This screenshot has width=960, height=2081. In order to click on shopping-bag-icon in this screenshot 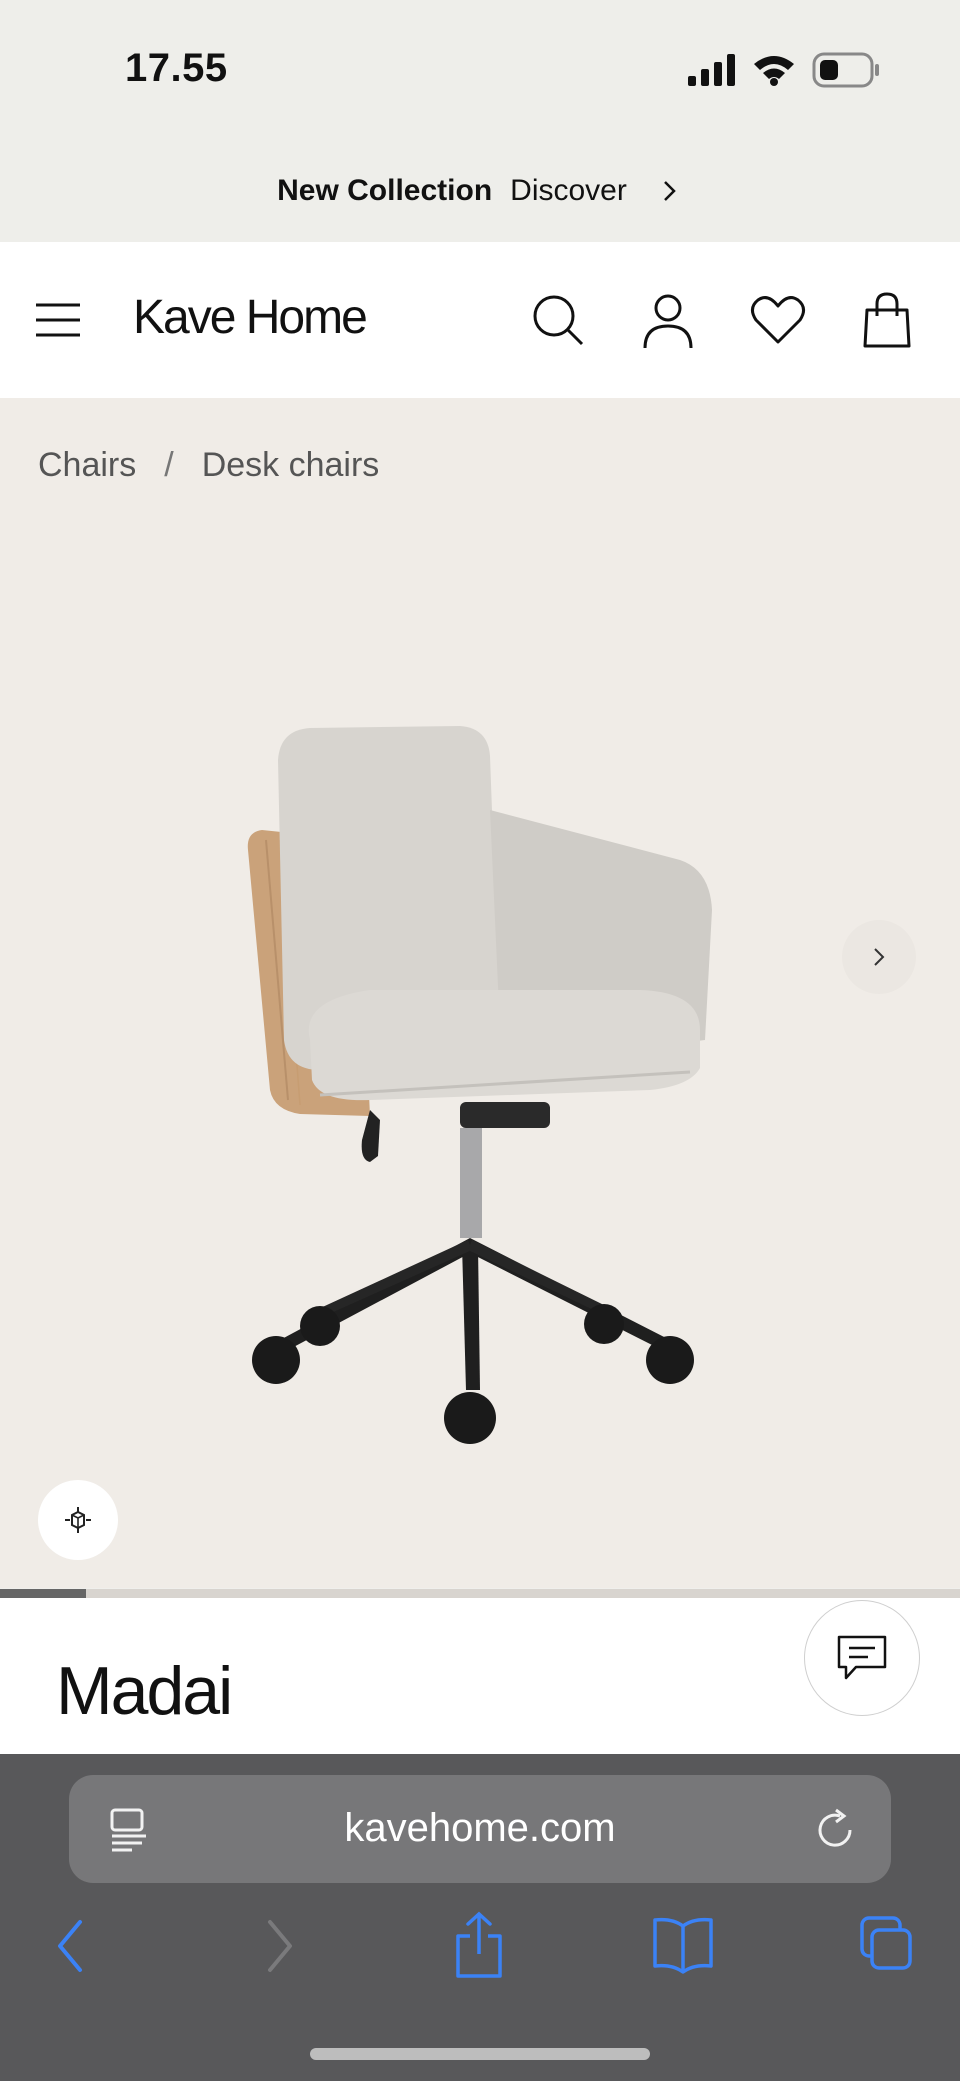, I will do `click(887, 320)`.